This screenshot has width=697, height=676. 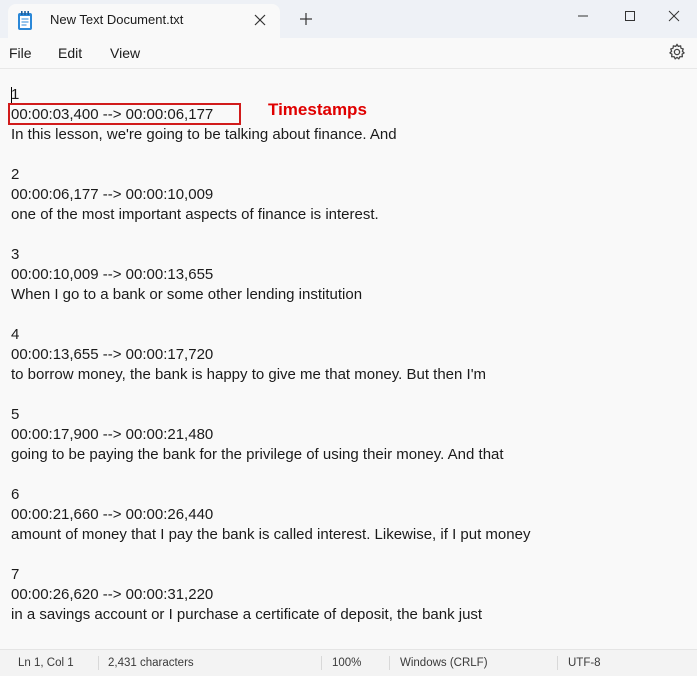 I want to click on status-zoom: 100%, so click(x=346, y=663).